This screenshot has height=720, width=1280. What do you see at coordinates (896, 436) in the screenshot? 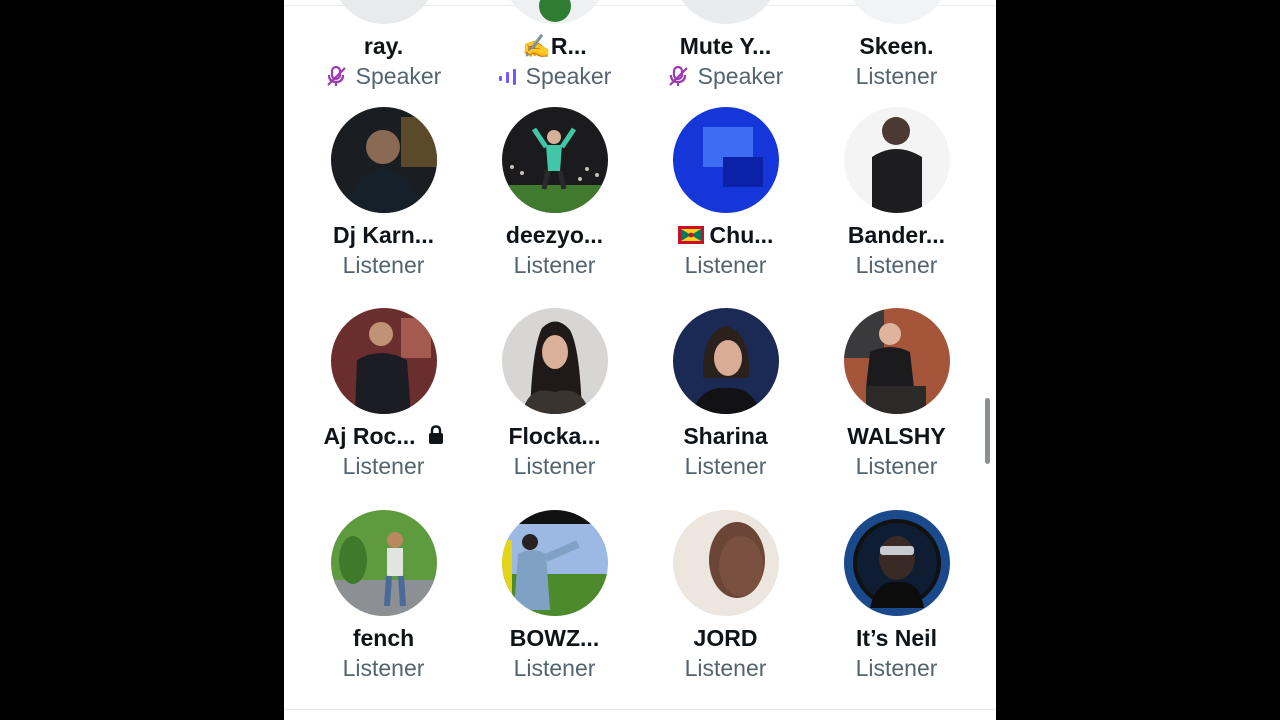
I see `participant-name: WALSHY` at bounding box center [896, 436].